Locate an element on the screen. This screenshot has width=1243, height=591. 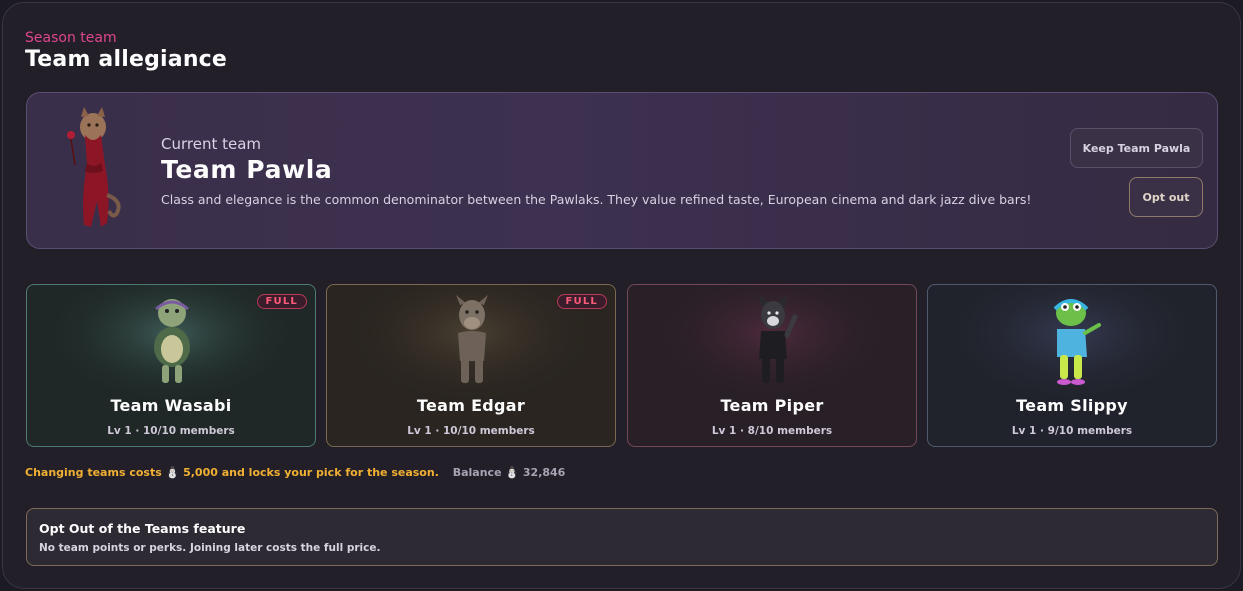
team-members: Lv 1 · 9/10 members is located at coordinates (1072, 431).